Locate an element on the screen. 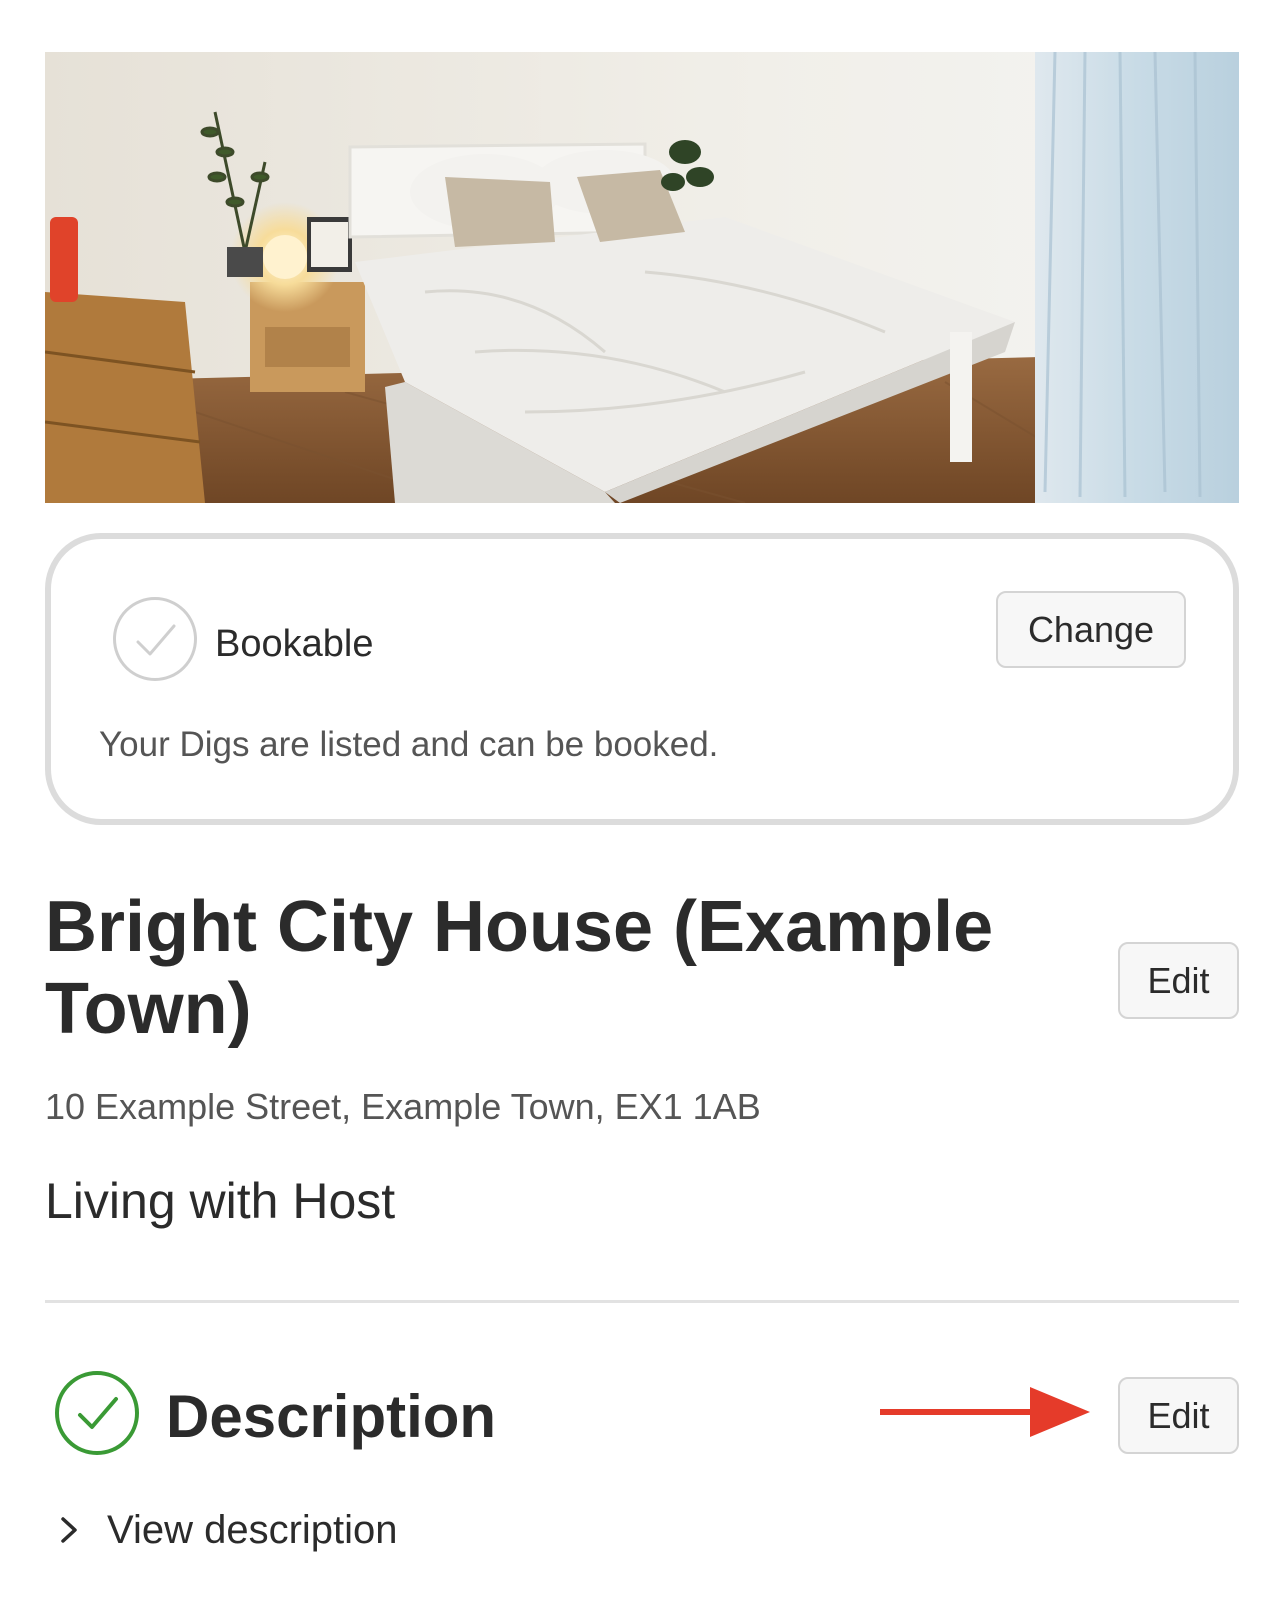 The image size is (1283, 1608). status-label: Bookable is located at coordinates (294, 644).